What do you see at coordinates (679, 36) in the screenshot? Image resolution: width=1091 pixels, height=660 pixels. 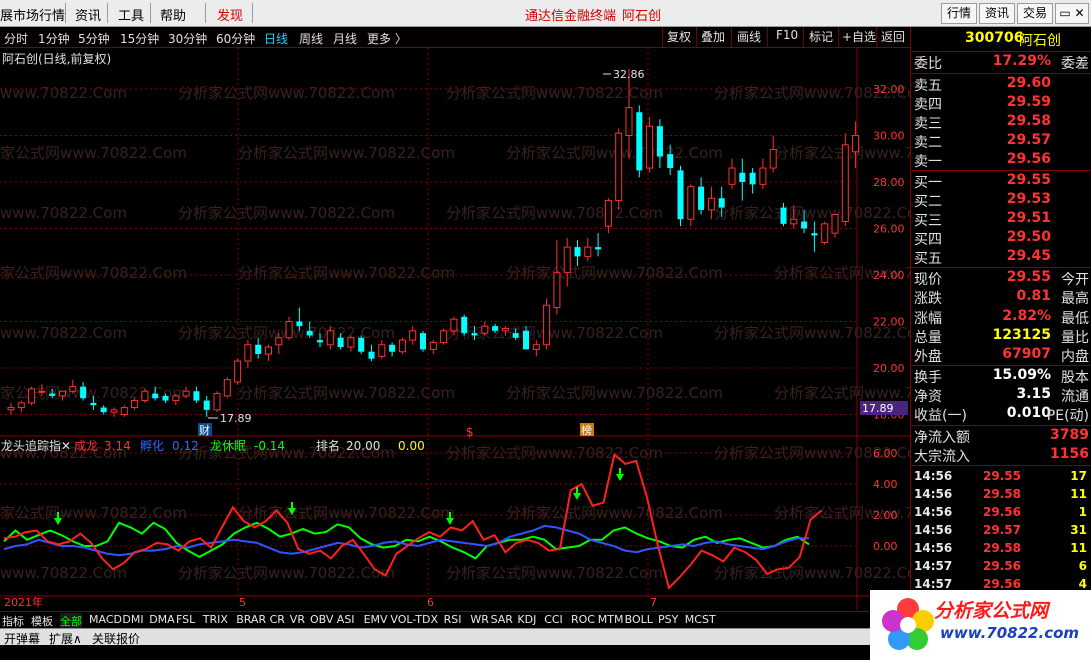 I see `fuquan-button: 复权` at bounding box center [679, 36].